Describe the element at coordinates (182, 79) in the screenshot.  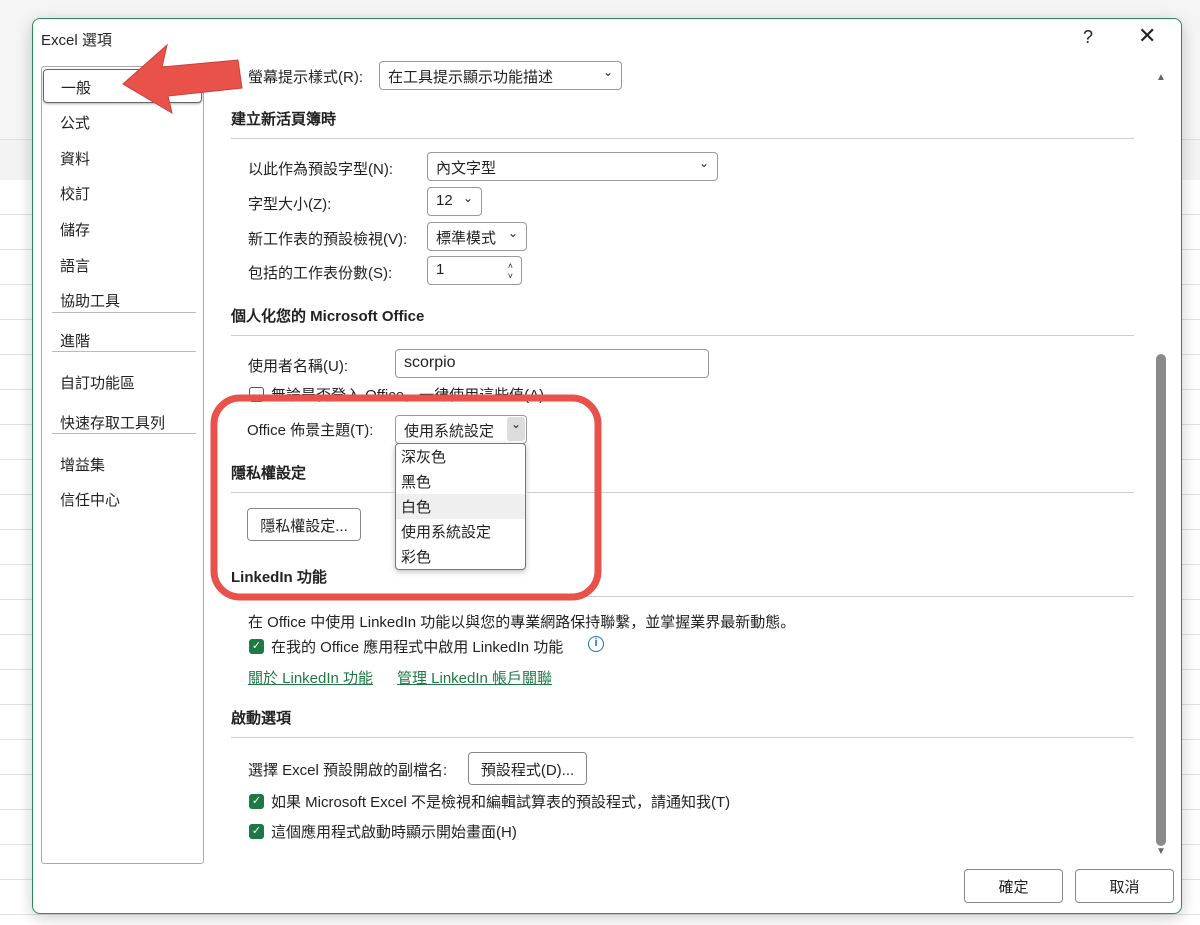
I see `red-arrow-icon` at that location.